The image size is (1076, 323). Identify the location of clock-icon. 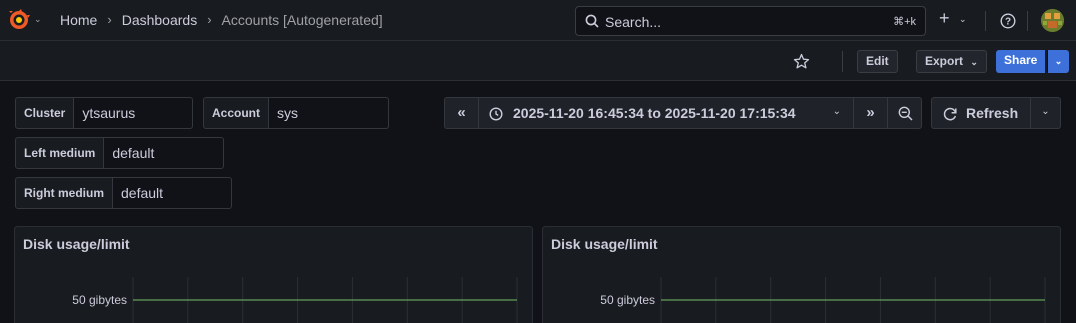
(496, 114).